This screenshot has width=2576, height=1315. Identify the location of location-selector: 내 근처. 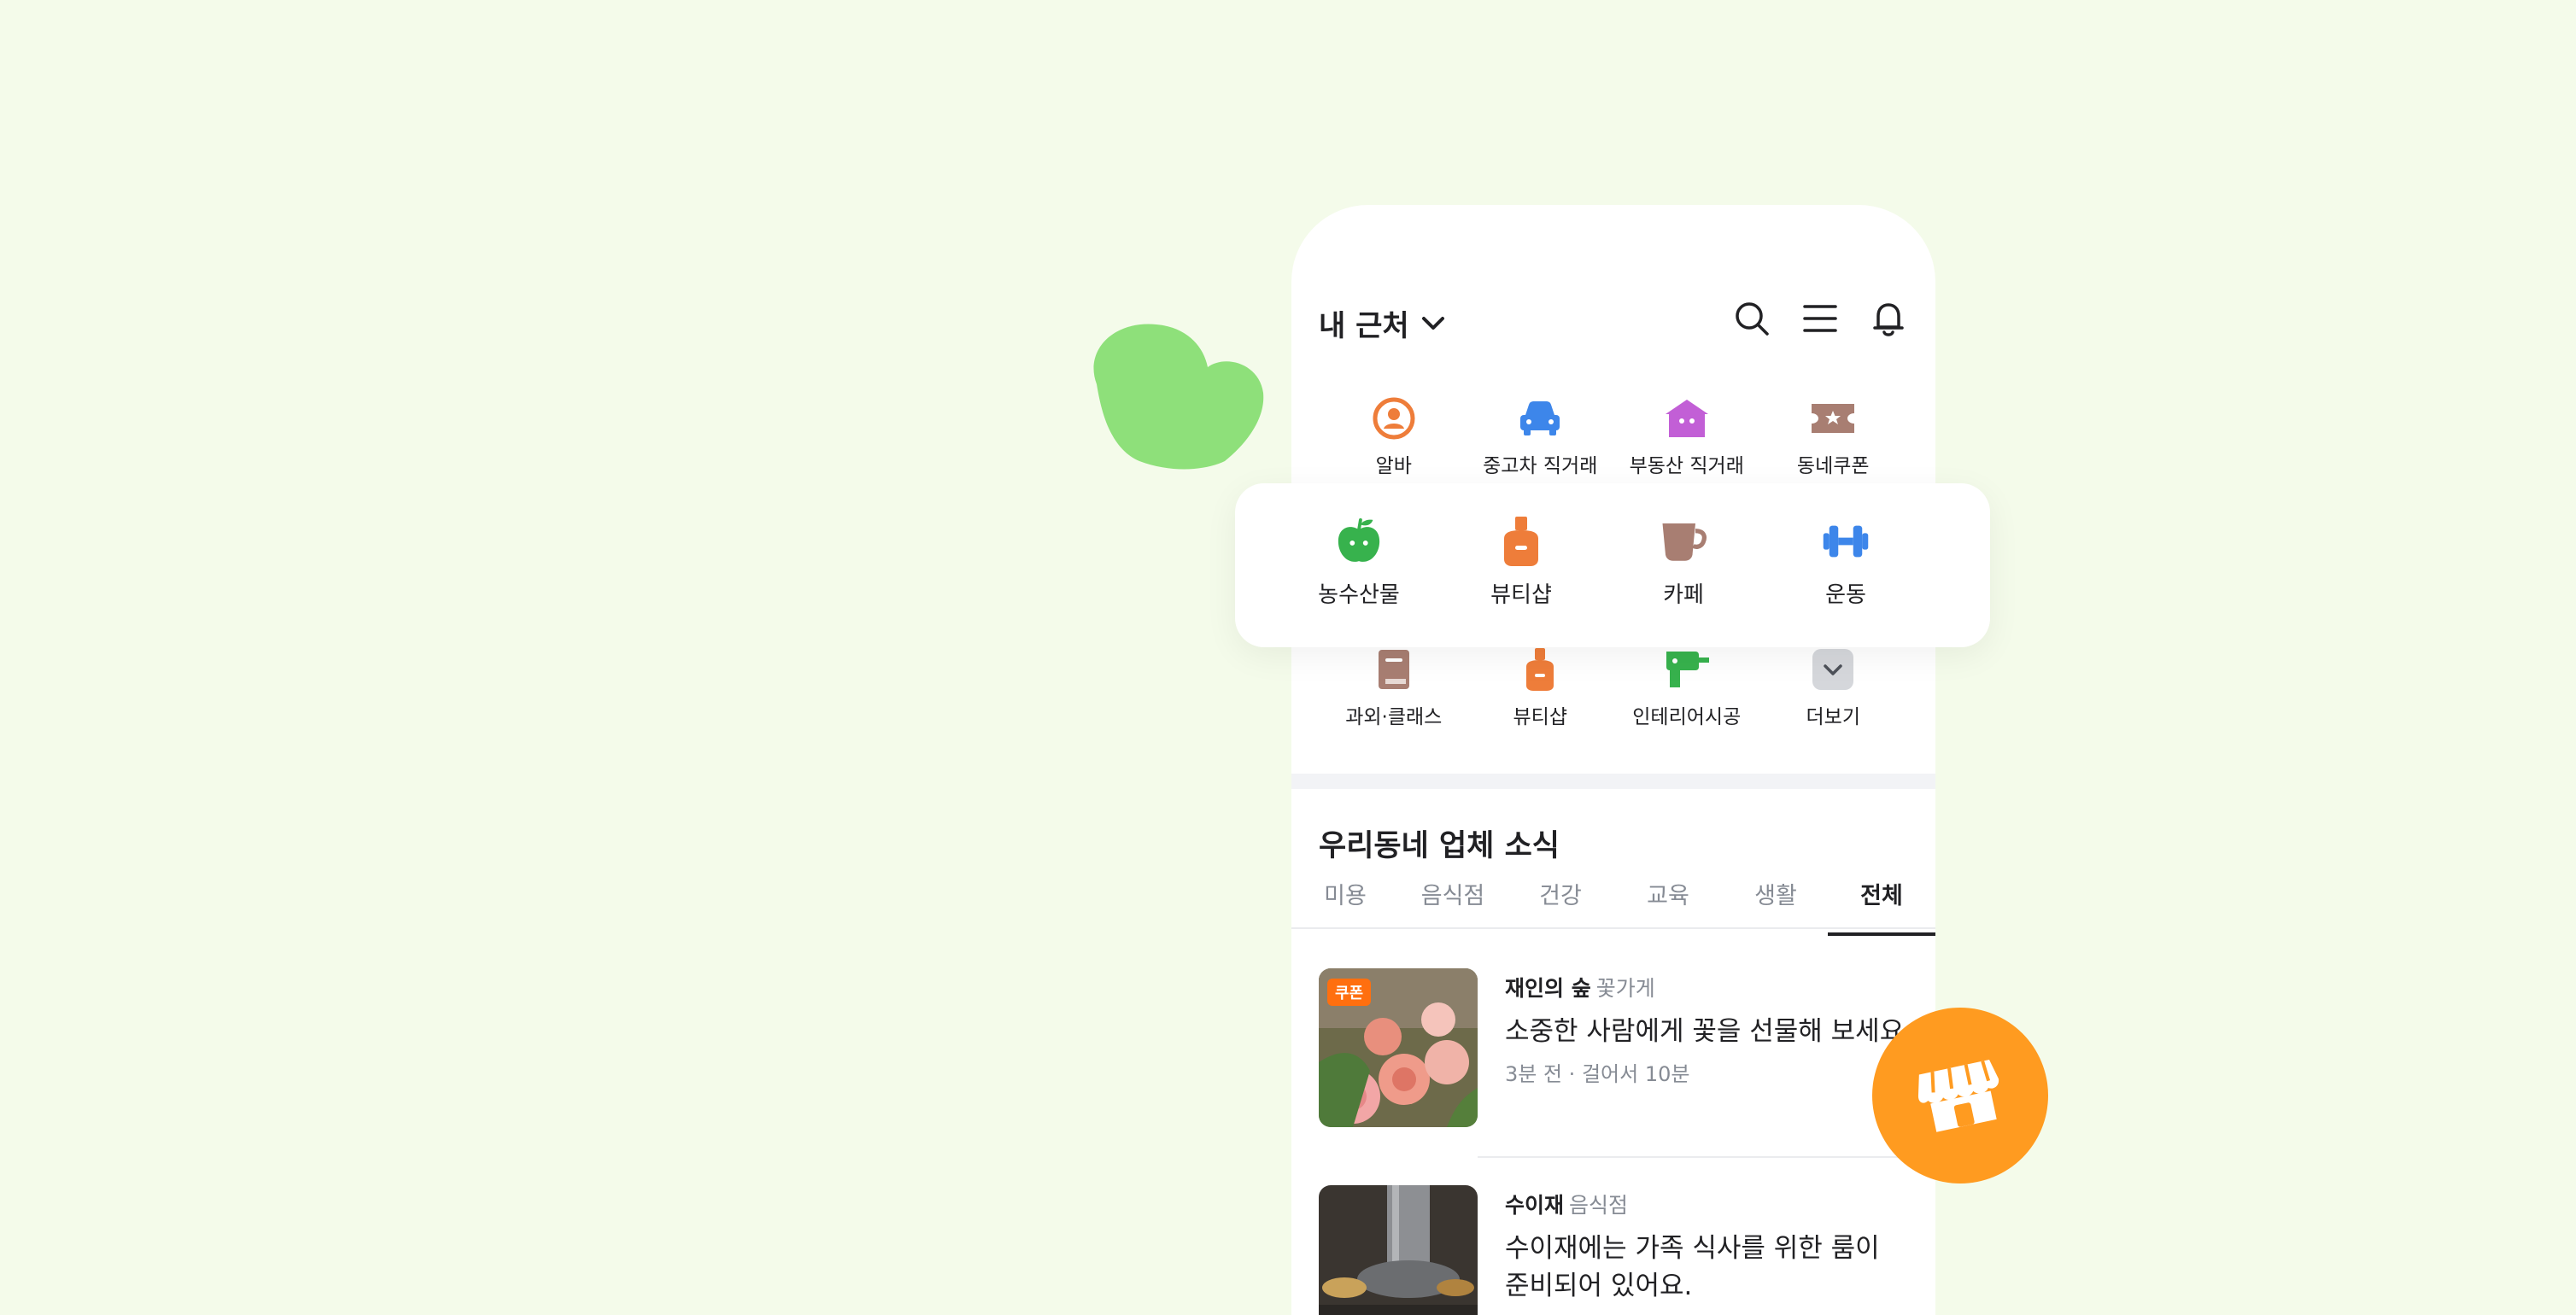
(1382, 323).